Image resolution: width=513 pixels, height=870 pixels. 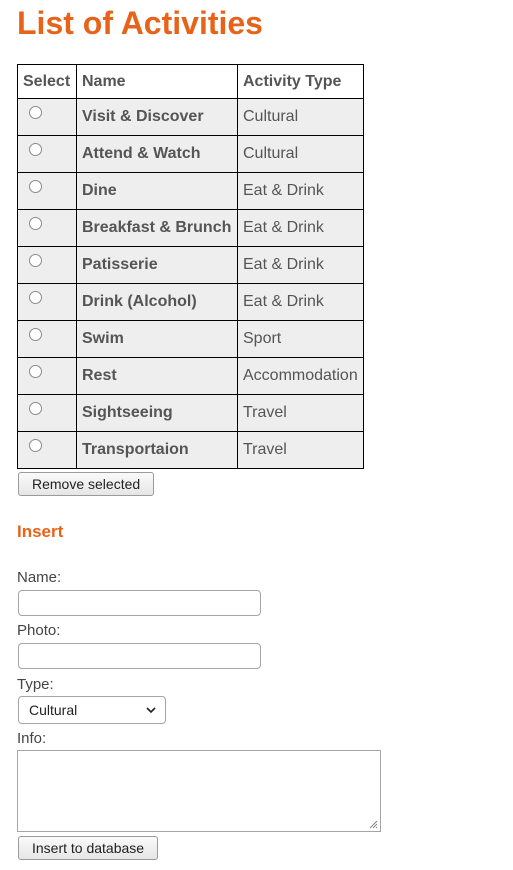 I want to click on activity-type: Accommodation, so click(x=300, y=376).